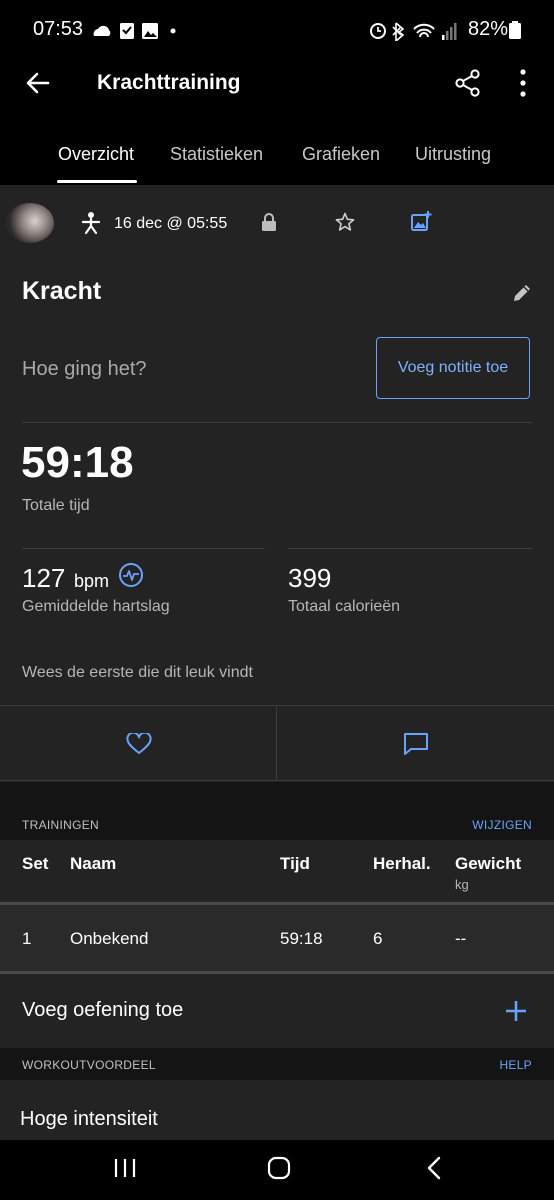 The height and width of the screenshot is (1200, 554). I want to click on tab-grafieken: Grafieken, so click(341, 154).